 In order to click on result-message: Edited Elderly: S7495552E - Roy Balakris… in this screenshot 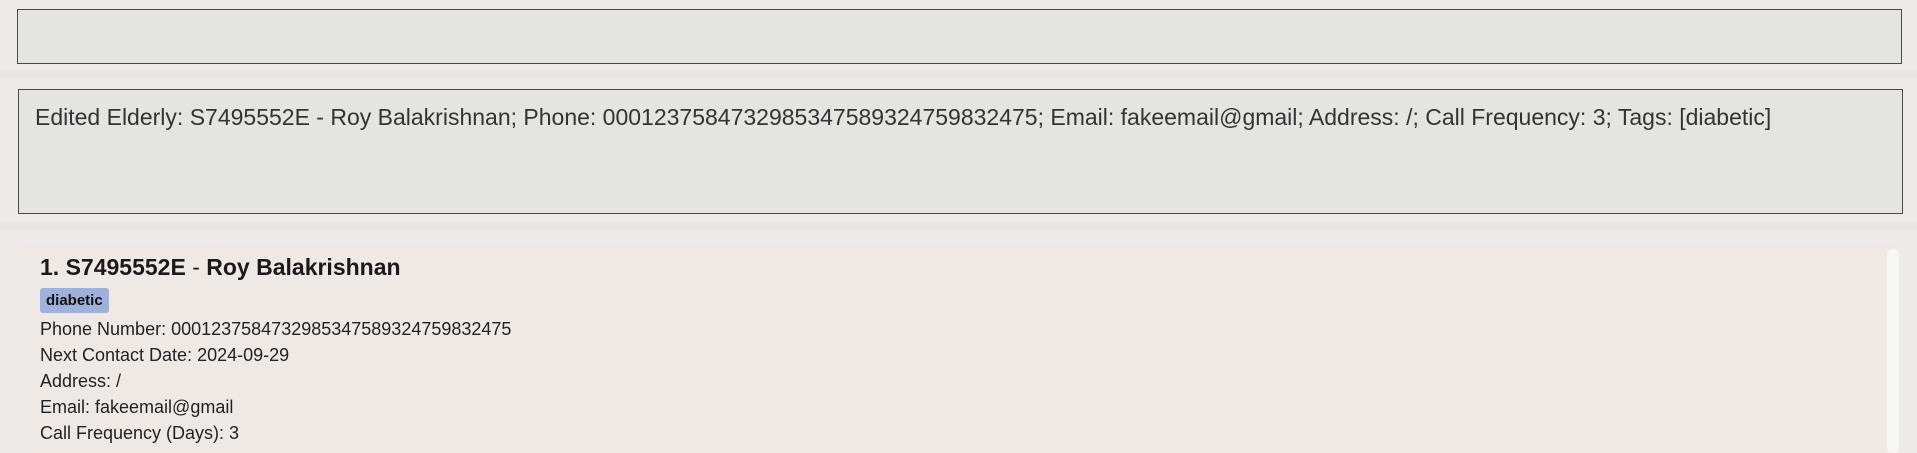, I will do `click(903, 117)`.